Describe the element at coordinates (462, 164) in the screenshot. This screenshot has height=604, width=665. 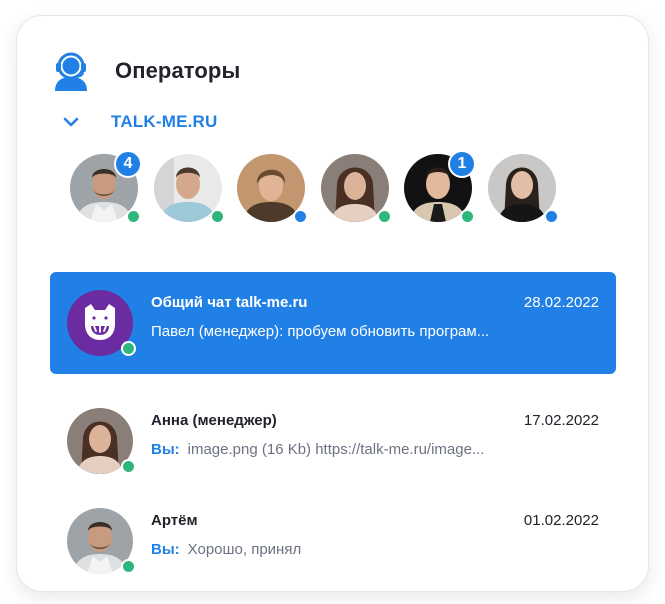
I see `unread-badge: 1` at that location.